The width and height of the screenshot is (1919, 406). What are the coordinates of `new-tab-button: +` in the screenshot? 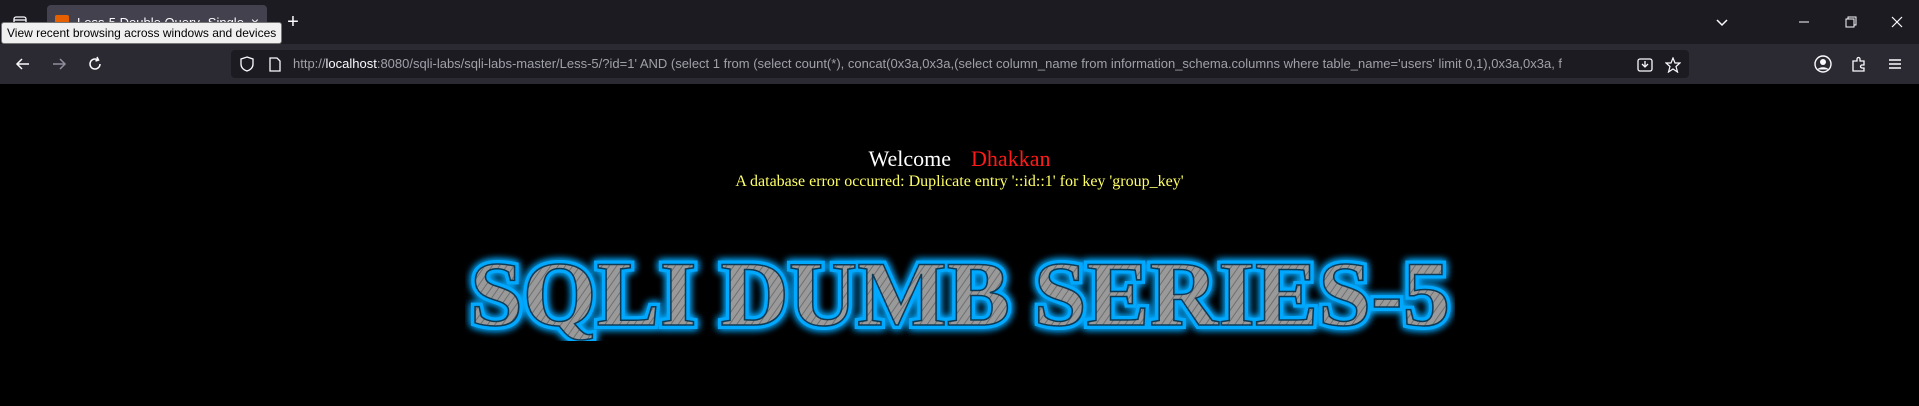 It's located at (293, 22).